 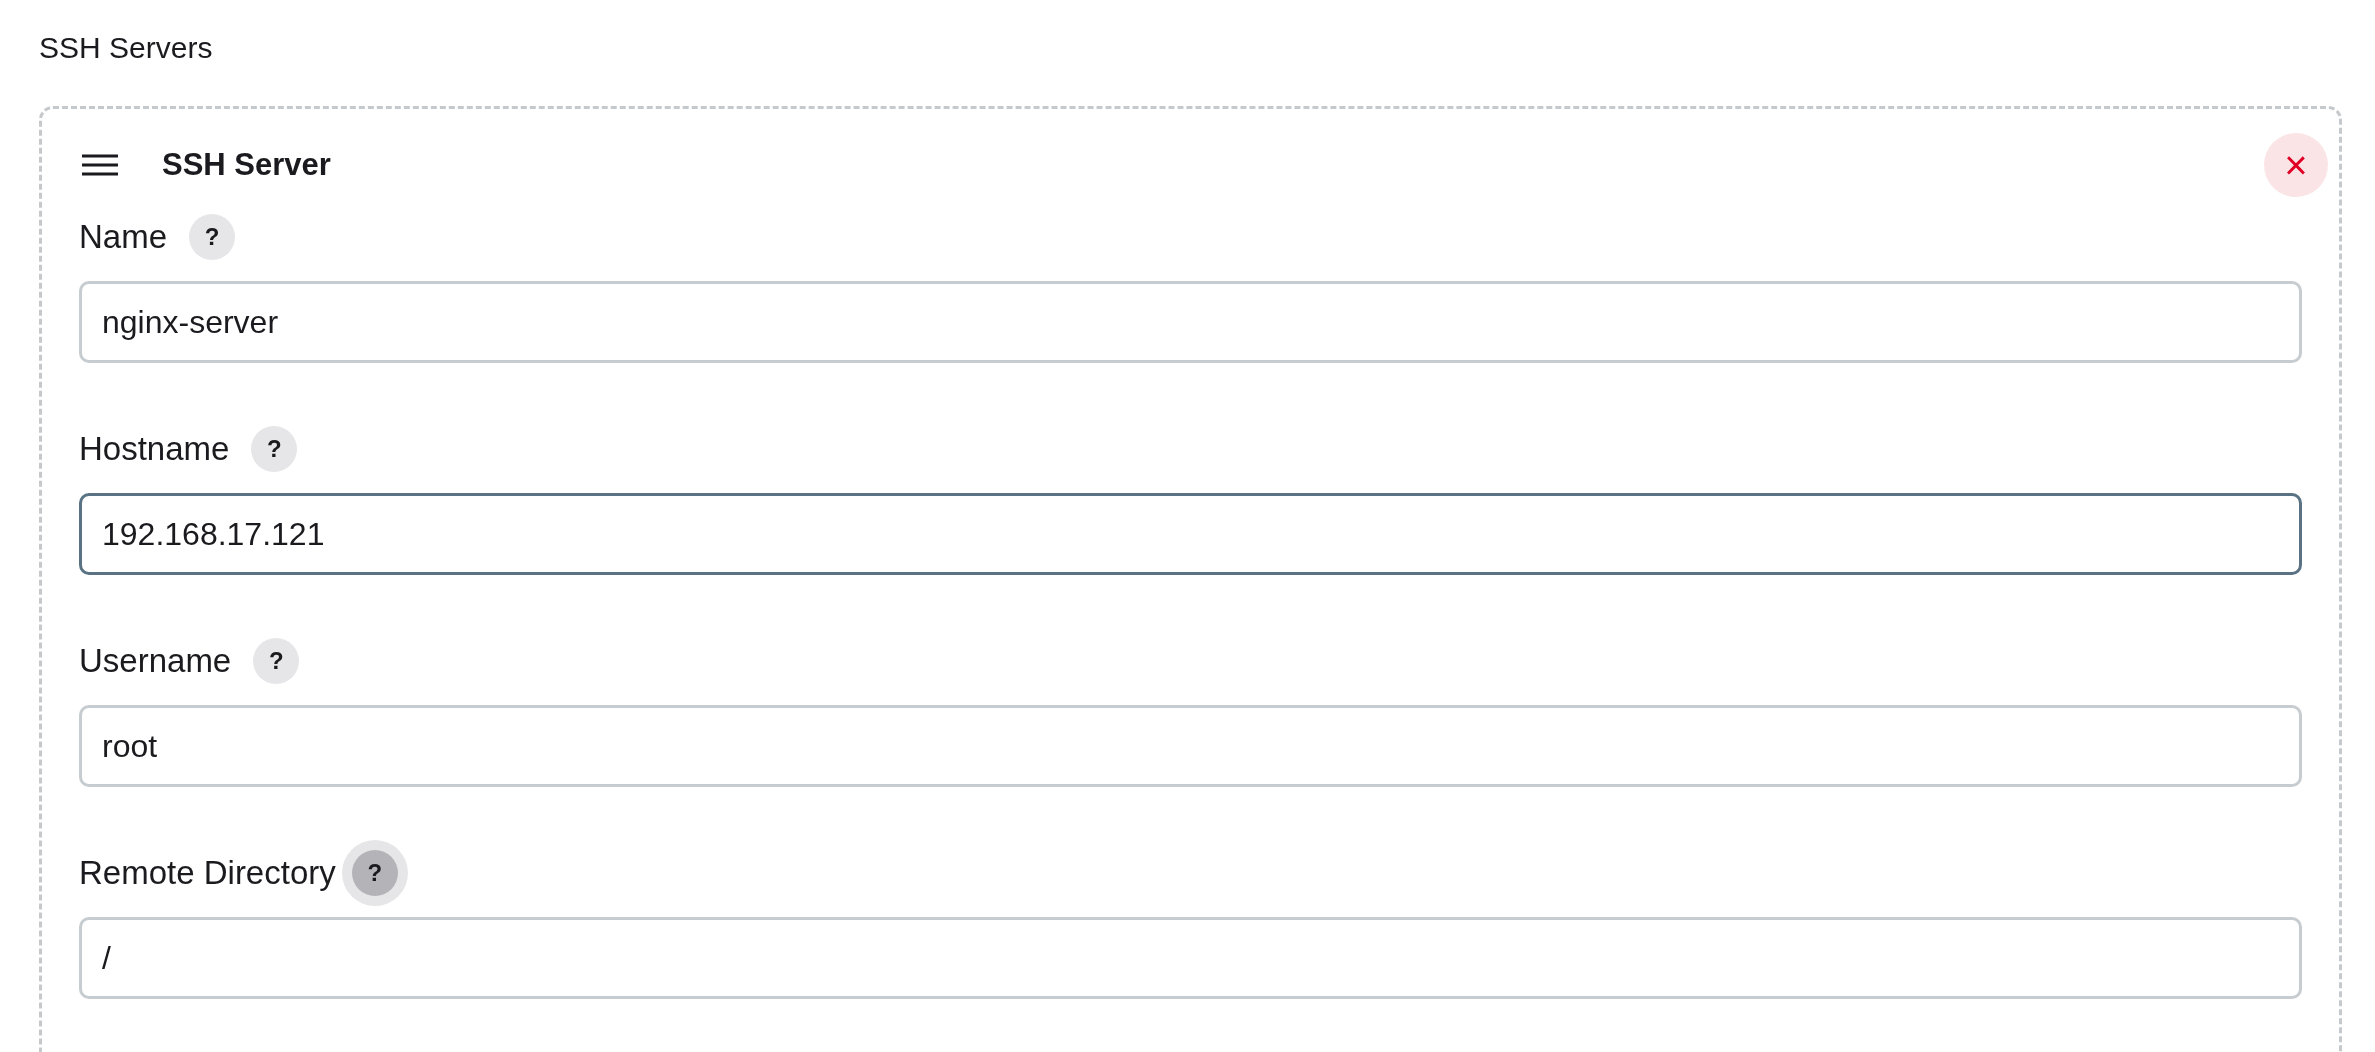 I want to click on field-label: Name, so click(x=123, y=237).